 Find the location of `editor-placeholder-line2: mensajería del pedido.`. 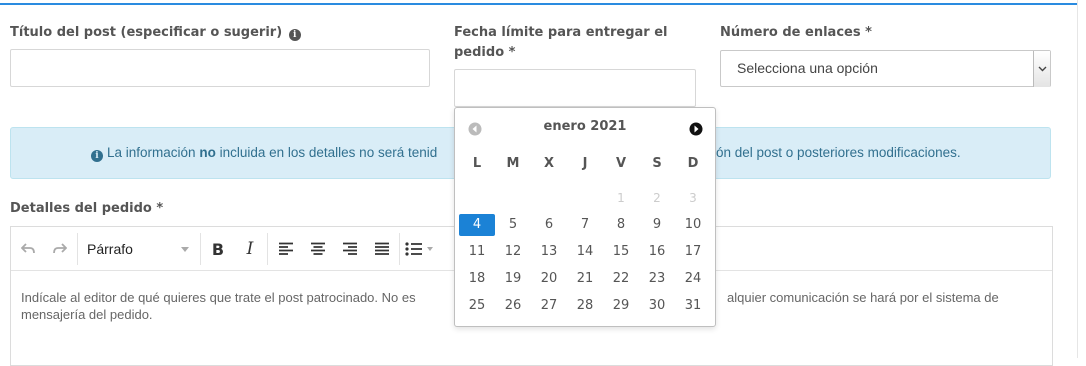

editor-placeholder-line2: mensajería del pedido. is located at coordinates (87, 314).